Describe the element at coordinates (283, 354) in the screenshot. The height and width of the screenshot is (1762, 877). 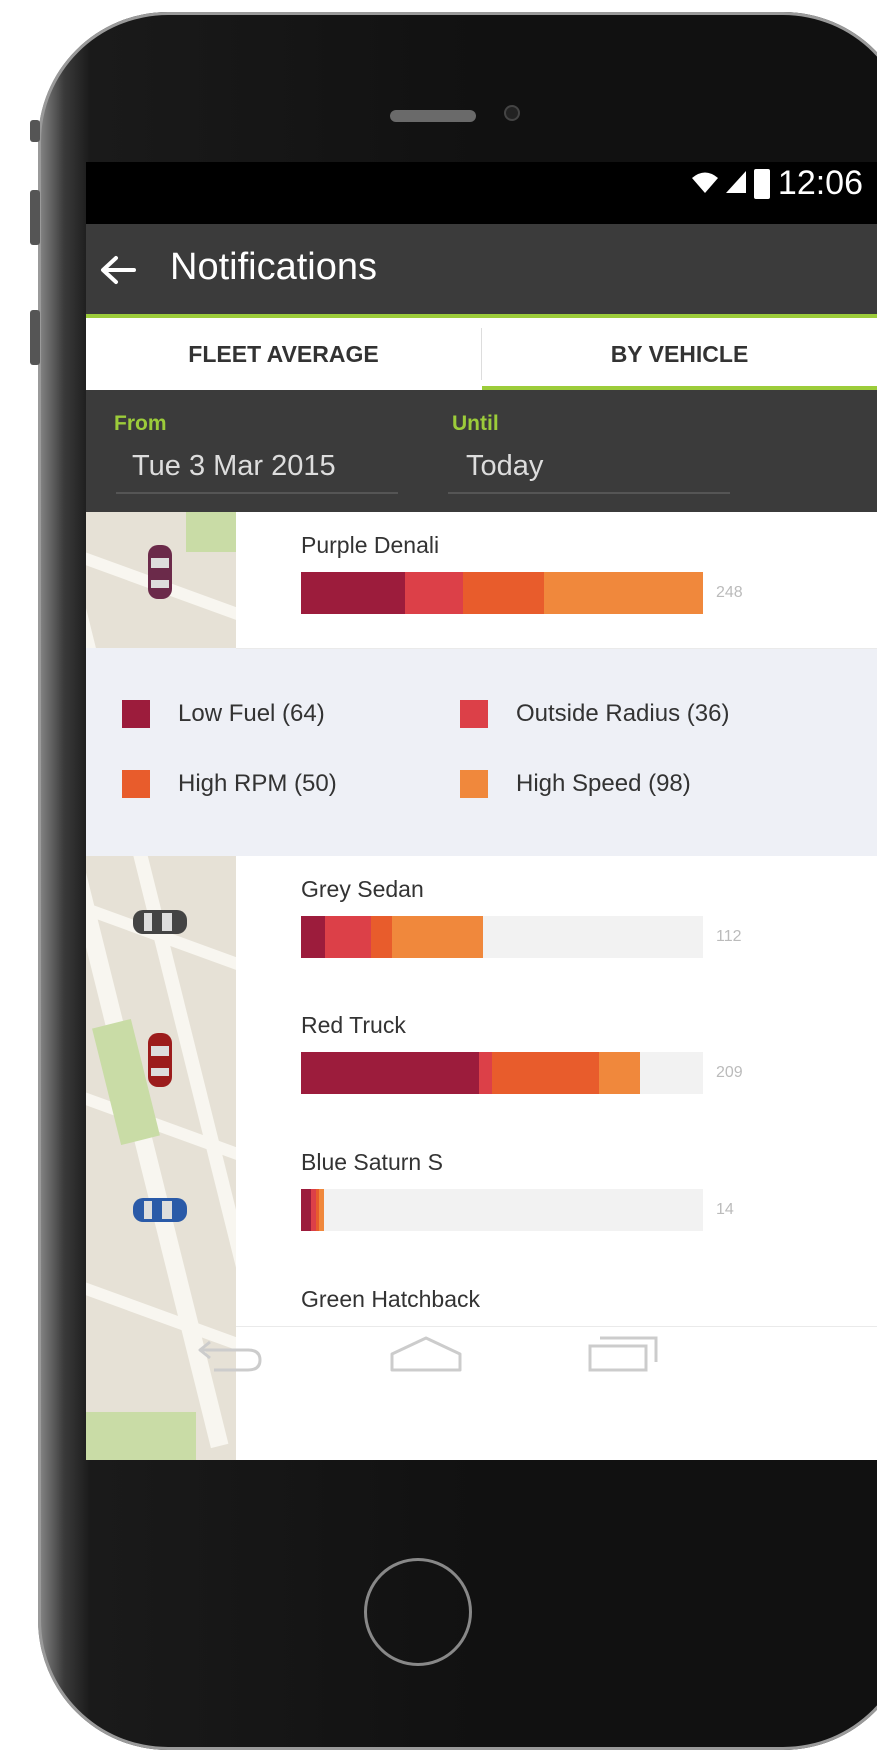
I see `tab-fleet-average: FLEET AVERAGE` at that location.